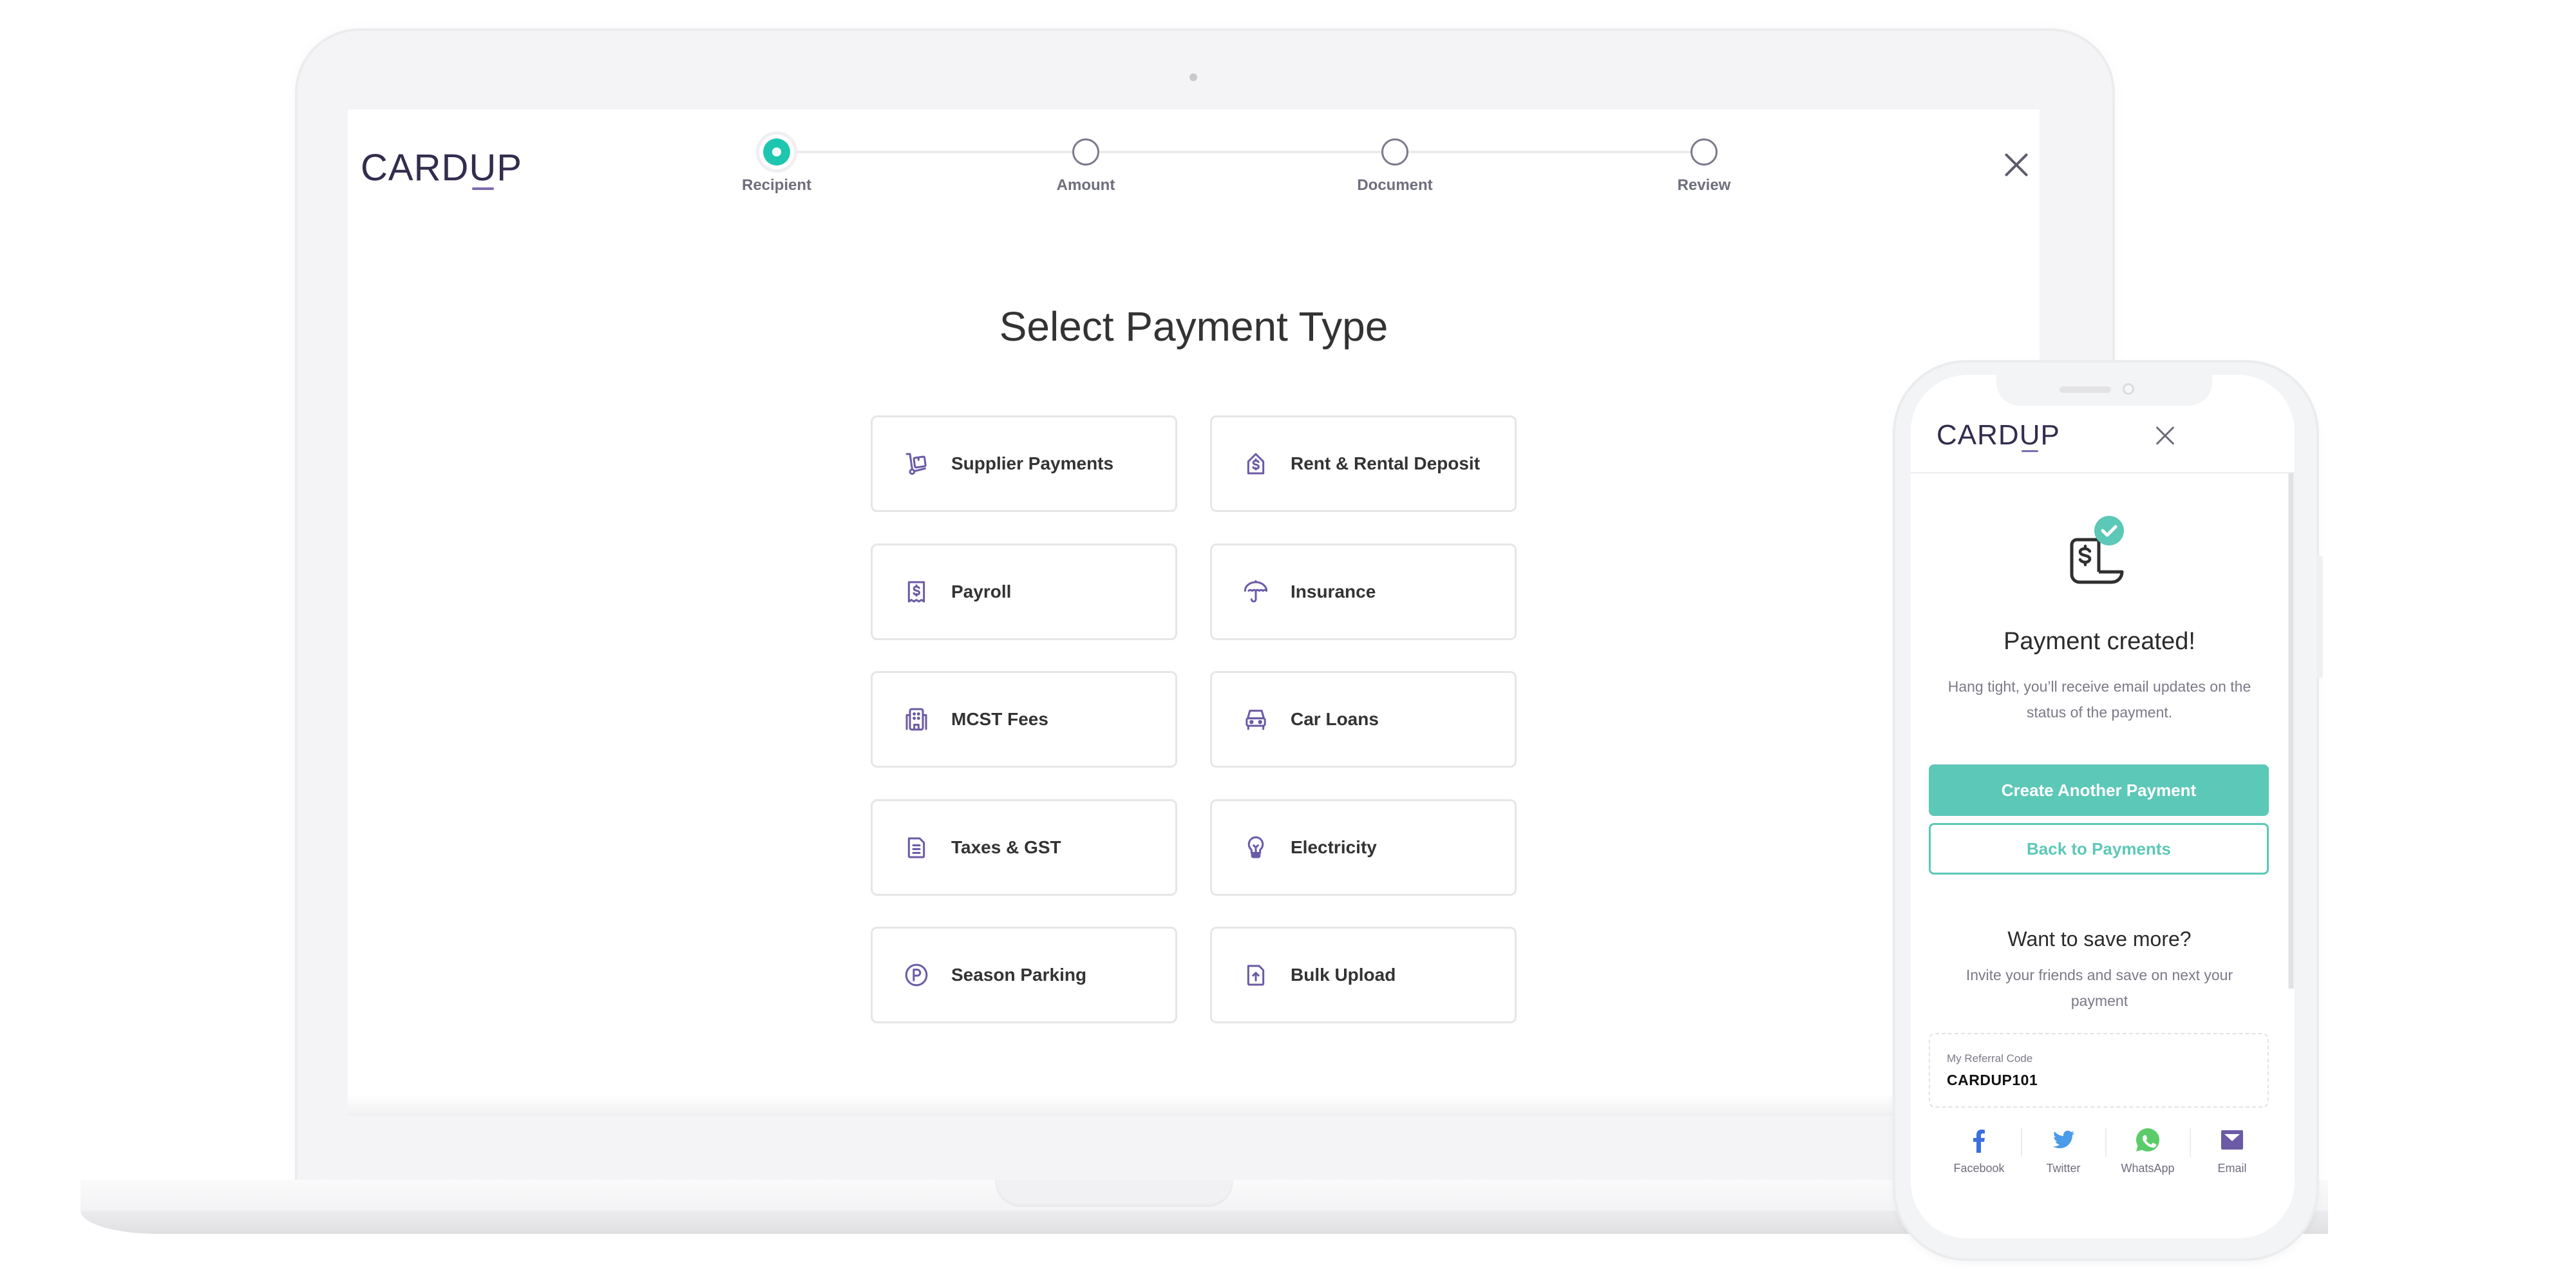 The image size is (2576, 1288). Describe the element at coordinates (916, 847) in the screenshot. I see `document-icon` at that location.